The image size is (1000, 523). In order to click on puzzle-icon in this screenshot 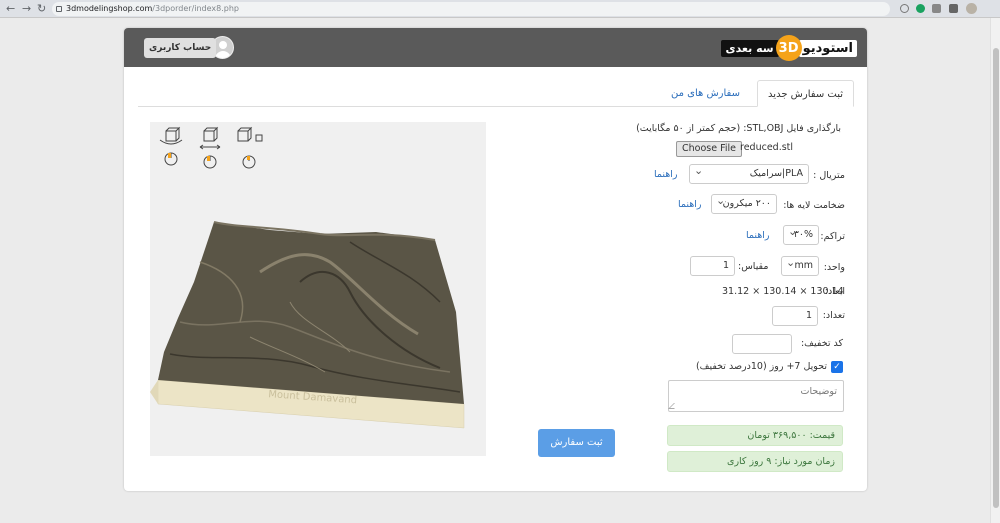, I will do `click(953, 8)`.